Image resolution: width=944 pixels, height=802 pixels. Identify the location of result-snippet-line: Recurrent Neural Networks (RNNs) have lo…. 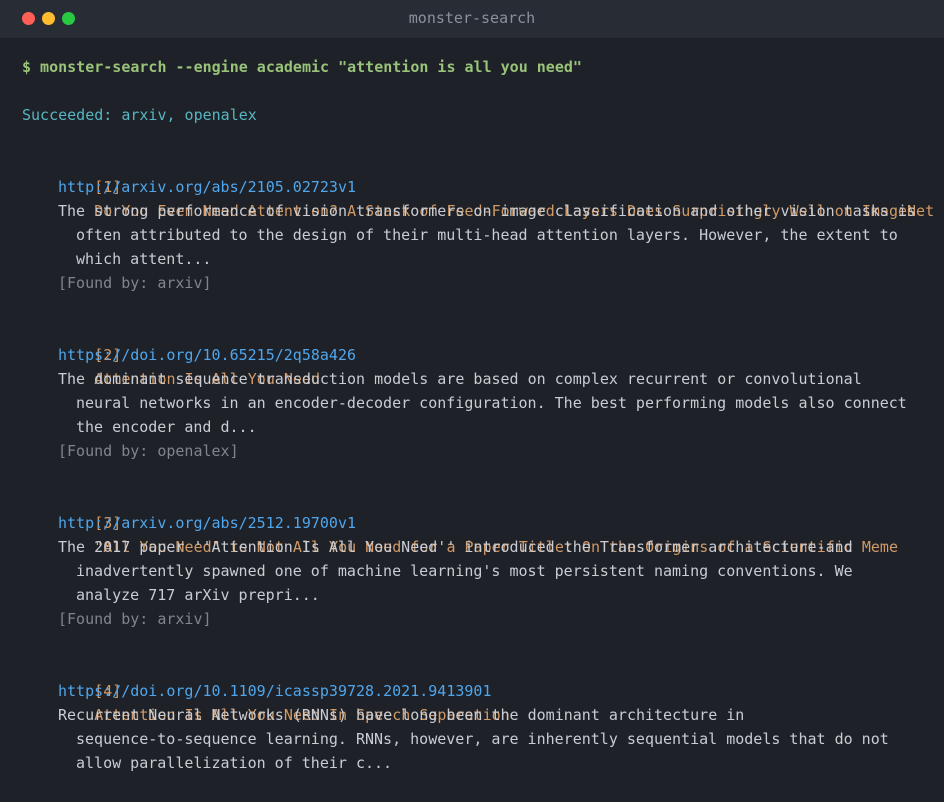
(401, 715).